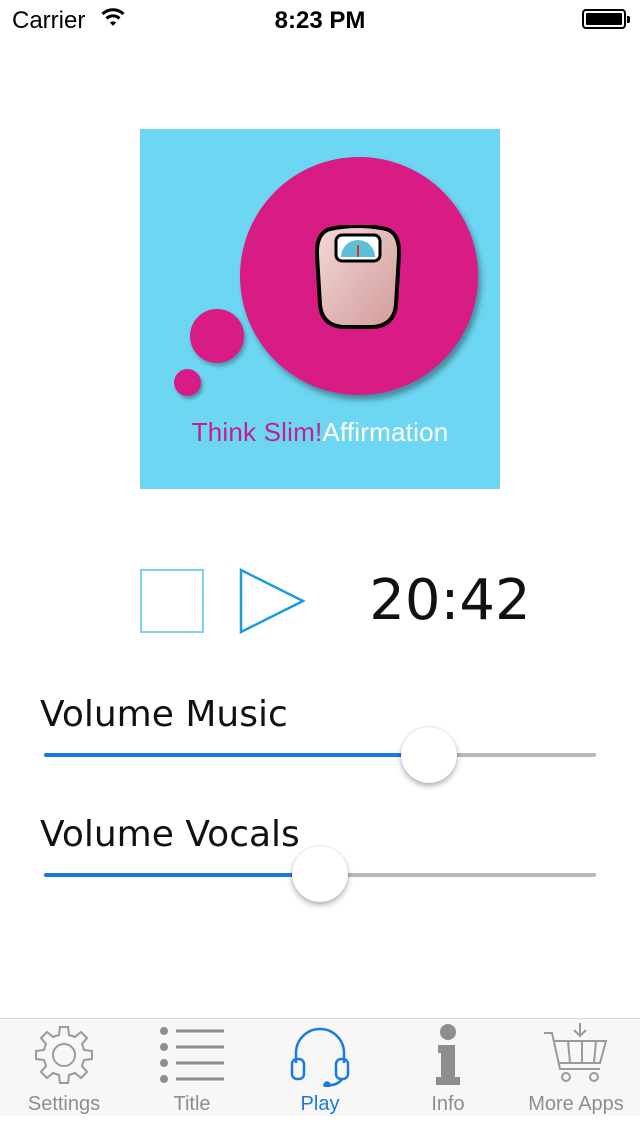 This screenshot has height=1136, width=640. Describe the element at coordinates (385, 432) in the screenshot. I see `album-title-affirmation: Affirmation` at that location.